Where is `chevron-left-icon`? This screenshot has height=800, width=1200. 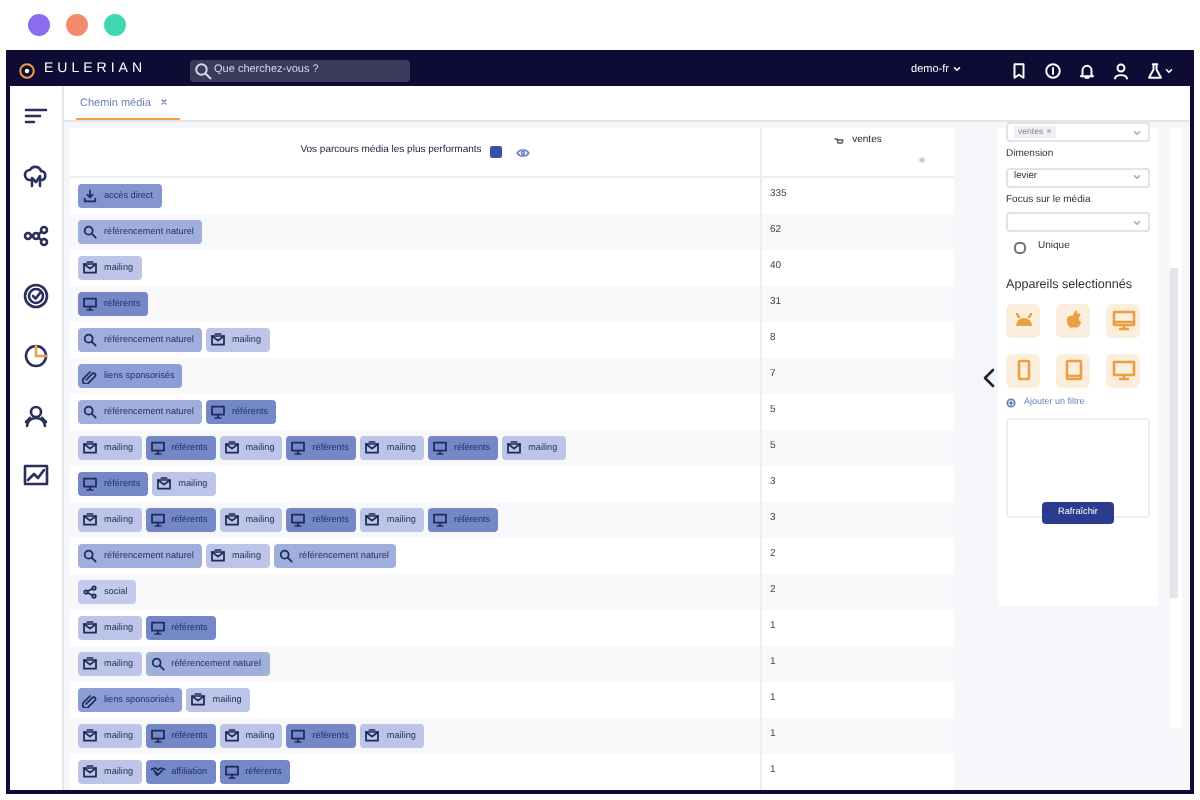
chevron-left-icon is located at coordinates (989, 378).